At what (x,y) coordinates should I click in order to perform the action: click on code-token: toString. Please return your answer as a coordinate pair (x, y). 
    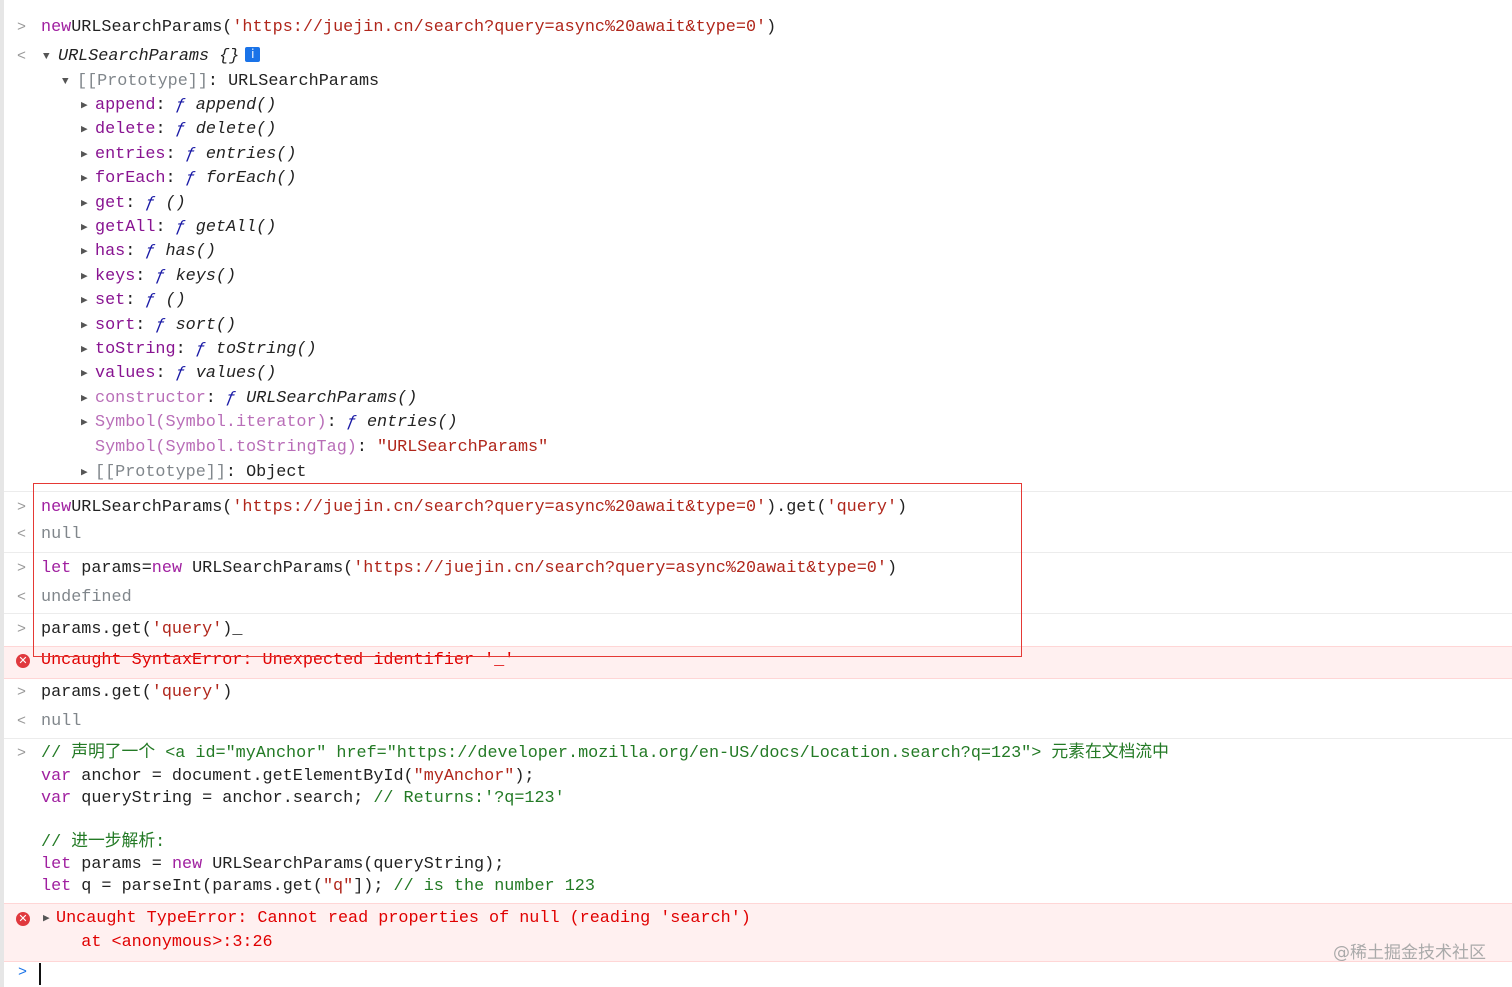
    Looking at the image, I should click on (135, 349).